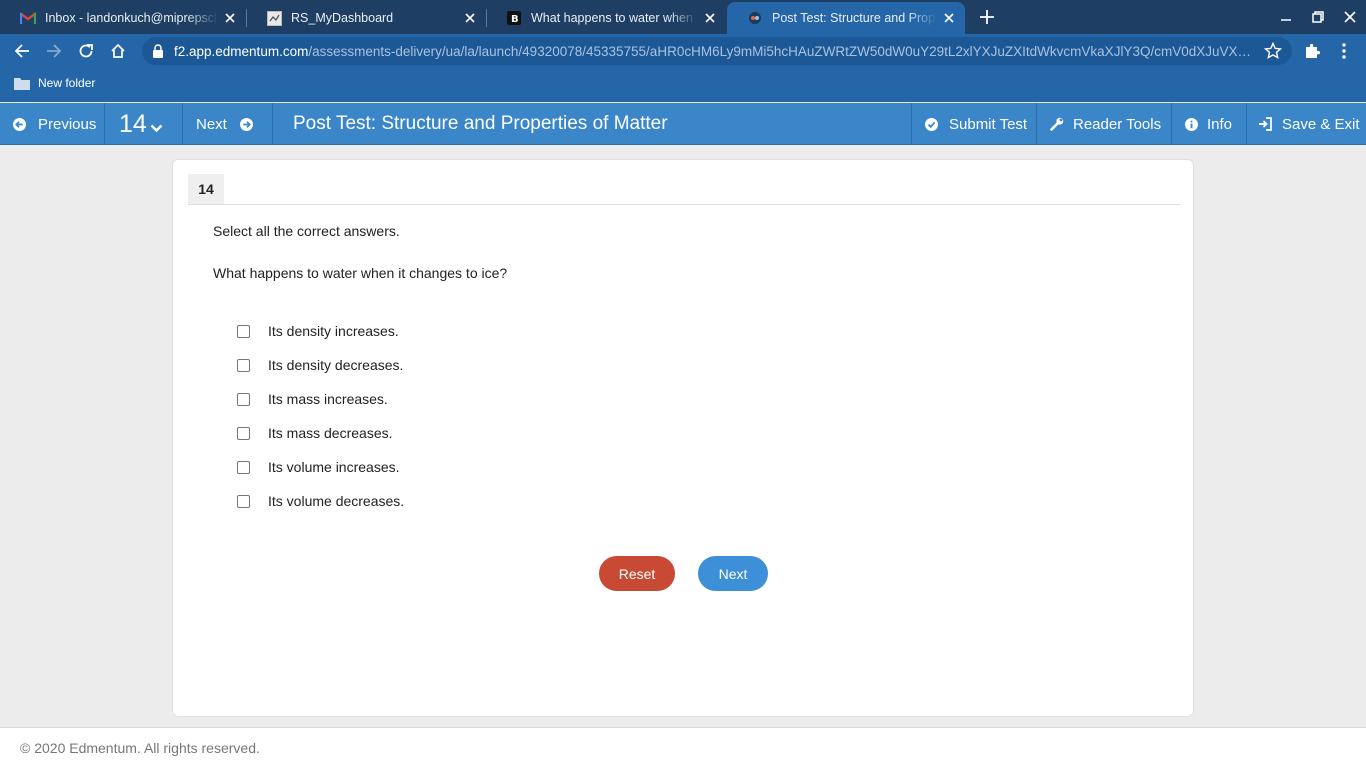 The image size is (1366, 768). Describe the element at coordinates (67, 124) in the screenshot. I see `previous-label: Previous` at that location.